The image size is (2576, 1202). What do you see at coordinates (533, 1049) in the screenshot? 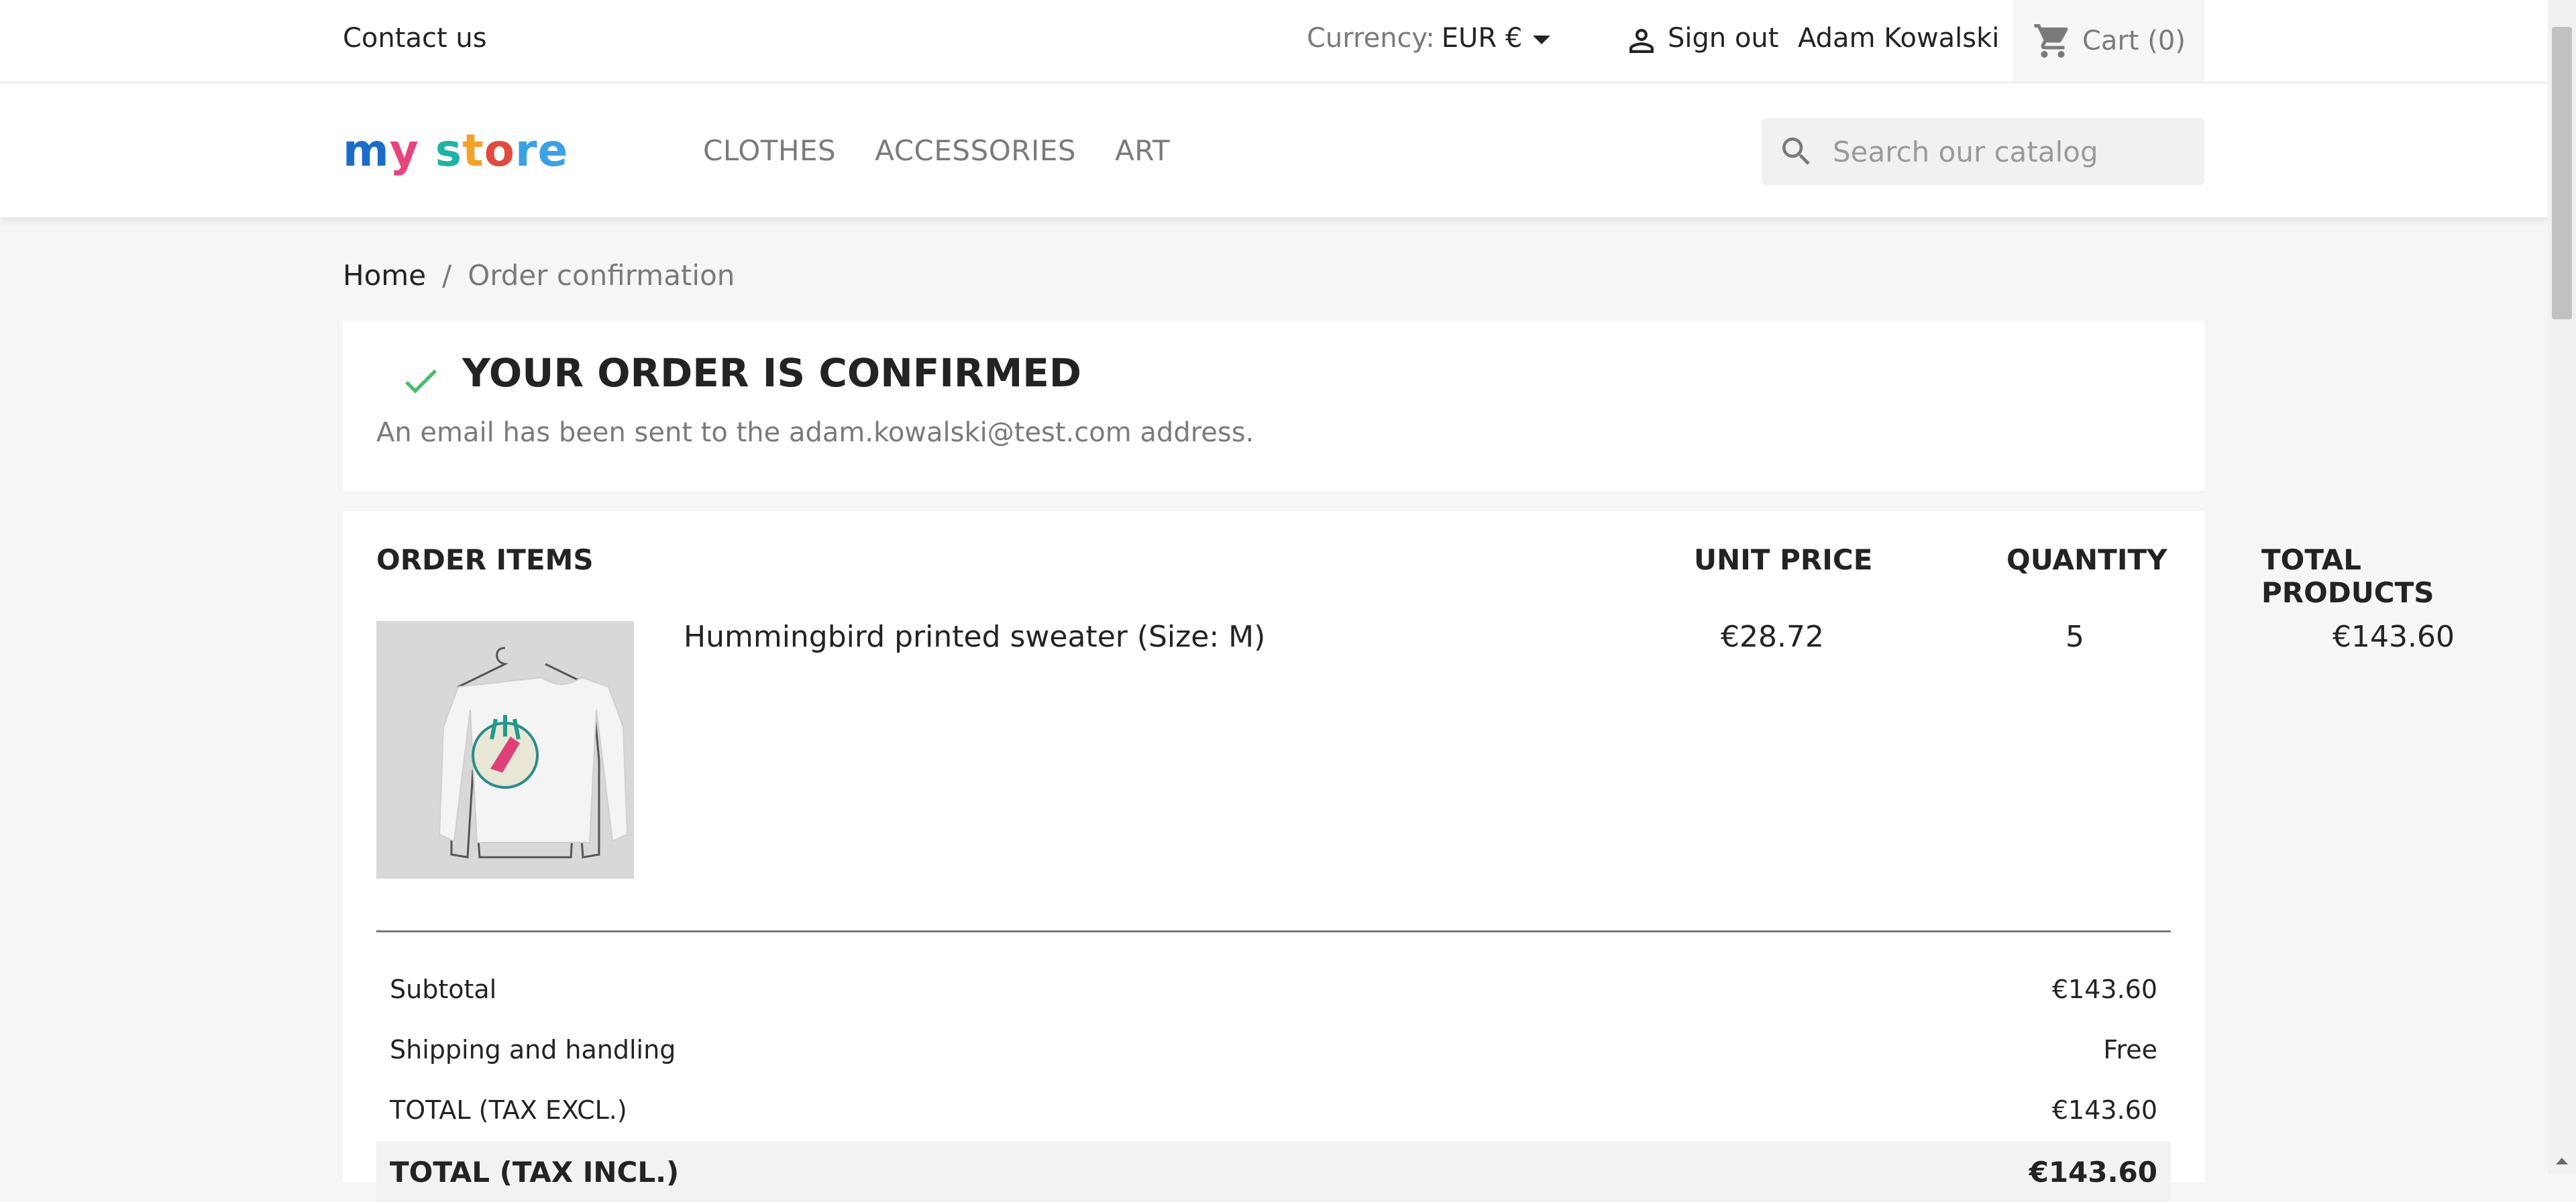
I see `shipping-label: Shipping and handling` at bounding box center [533, 1049].